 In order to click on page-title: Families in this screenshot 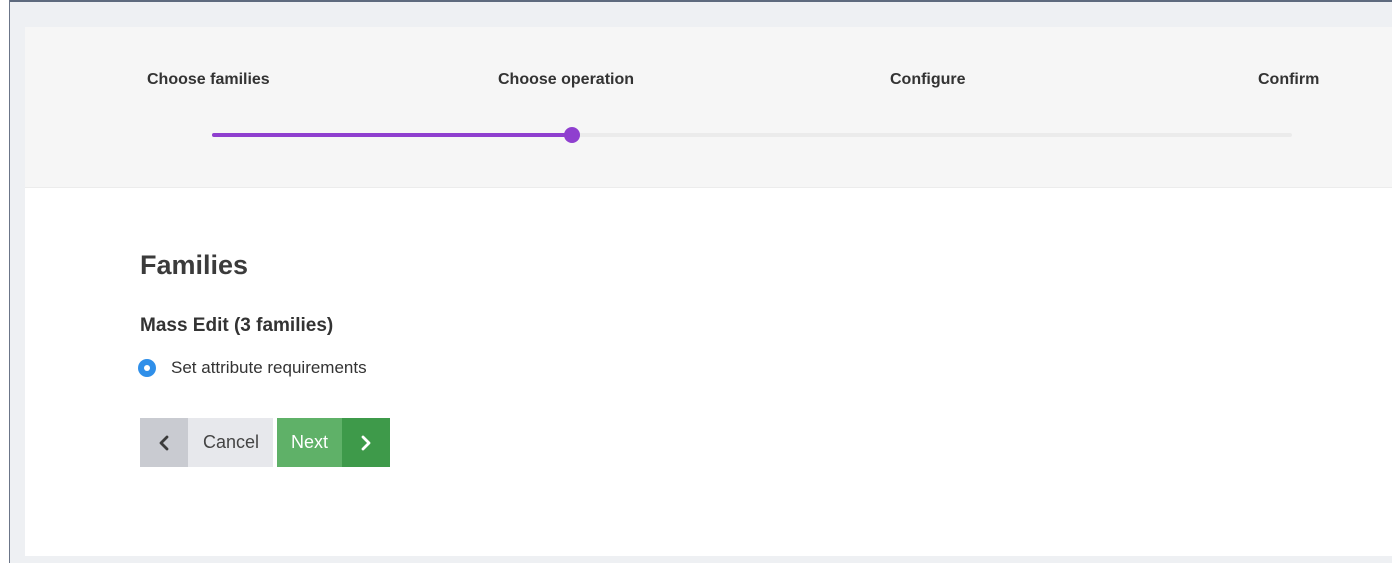, I will do `click(194, 265)`.